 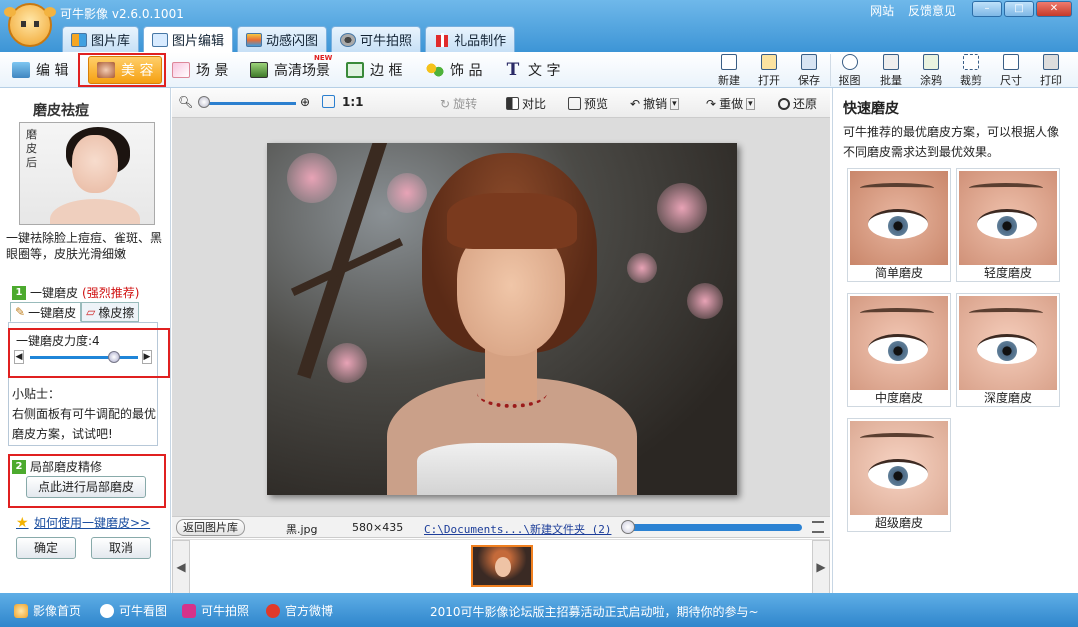 I want to click on howto-text: 如何使用一键磨皮>>, so click(x=92, y=522).